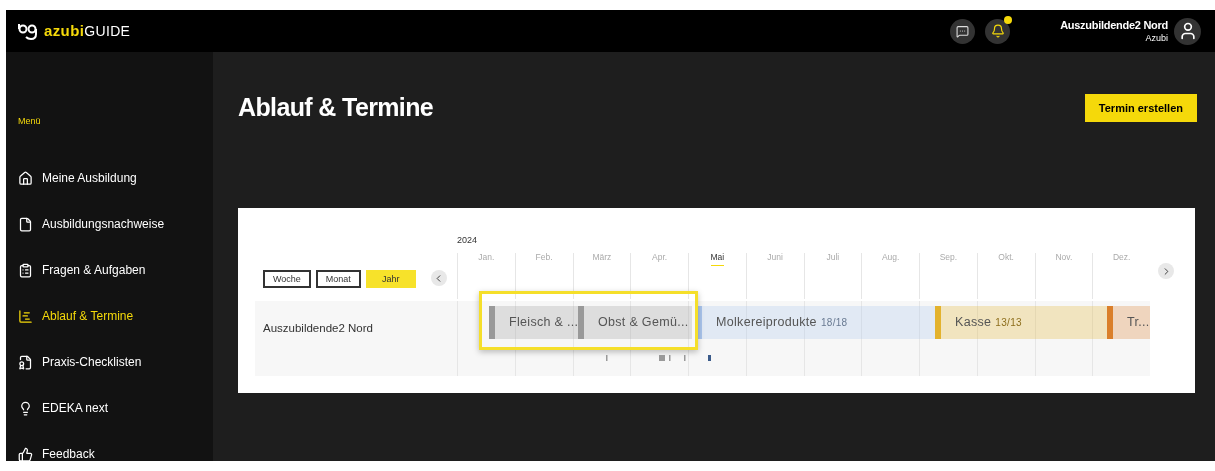 This screenshot has height=471, width=1215. What do you see at coordinates (25, 316) in the screenshot?
I see `gantt-icon` at bounding box center [25, 316].